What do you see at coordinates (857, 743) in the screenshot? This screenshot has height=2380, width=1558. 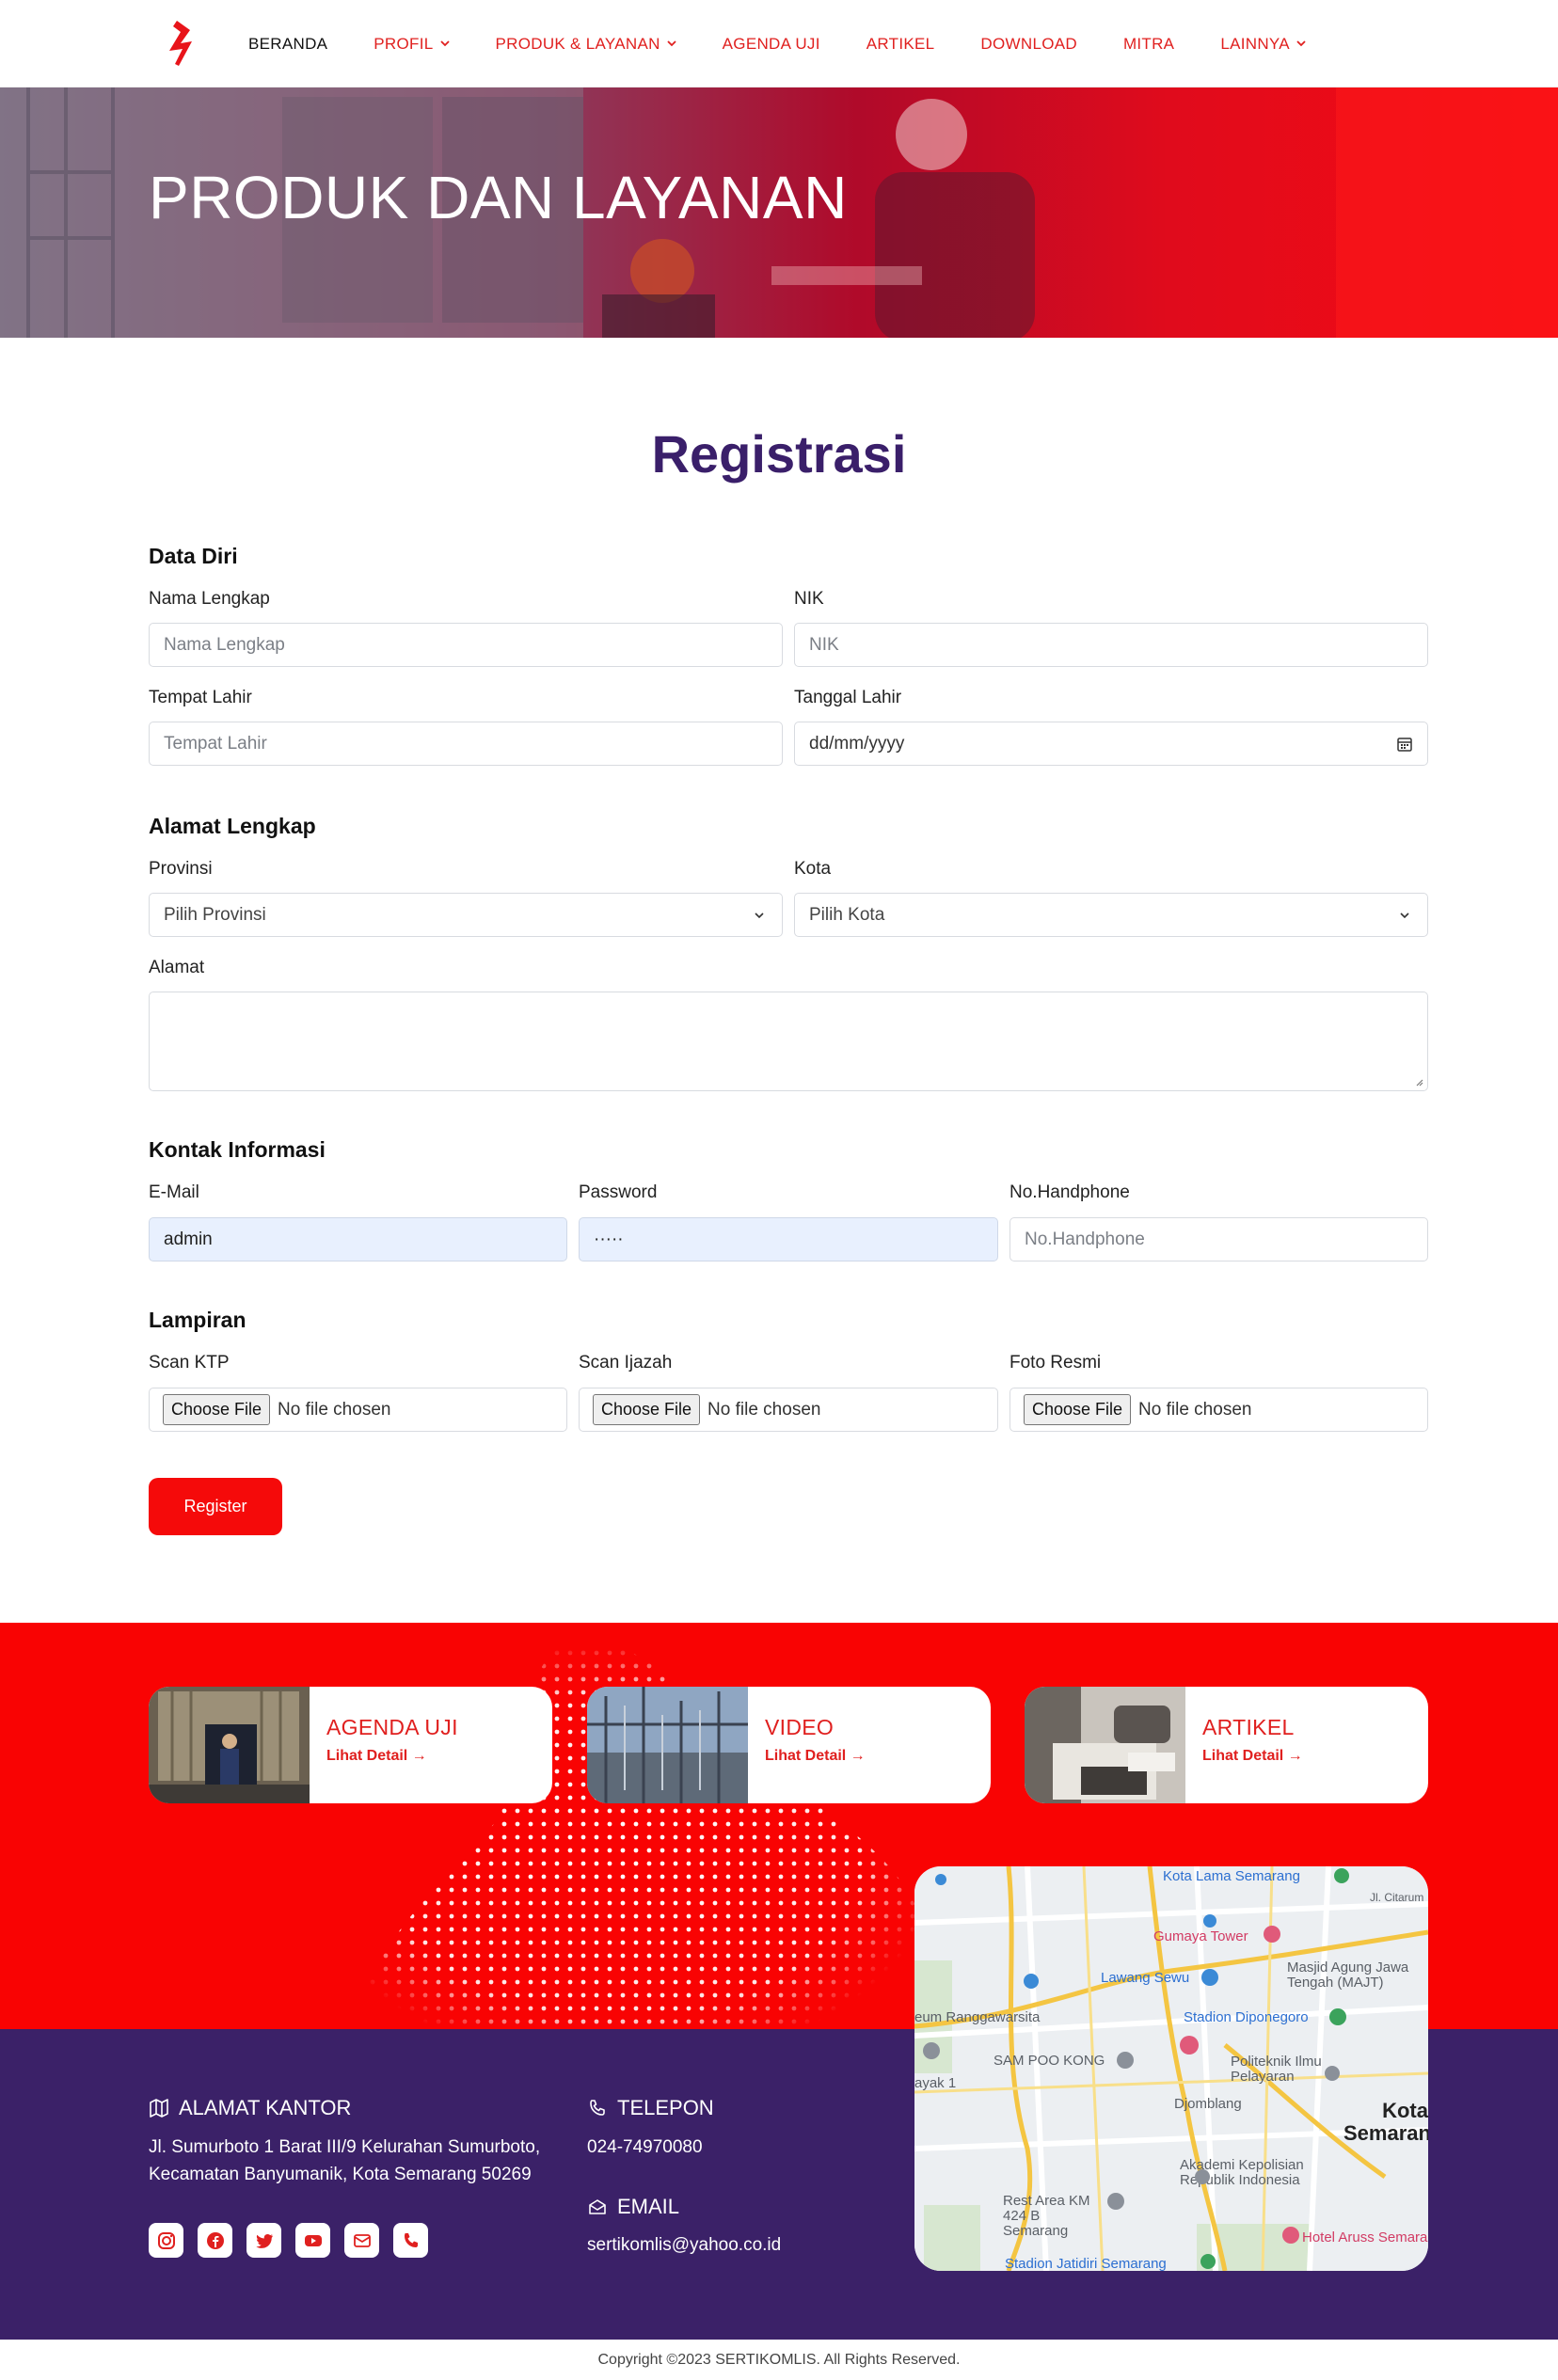 I see `date-value: dd/mm/yyyy` at bounding box center [857, 743].